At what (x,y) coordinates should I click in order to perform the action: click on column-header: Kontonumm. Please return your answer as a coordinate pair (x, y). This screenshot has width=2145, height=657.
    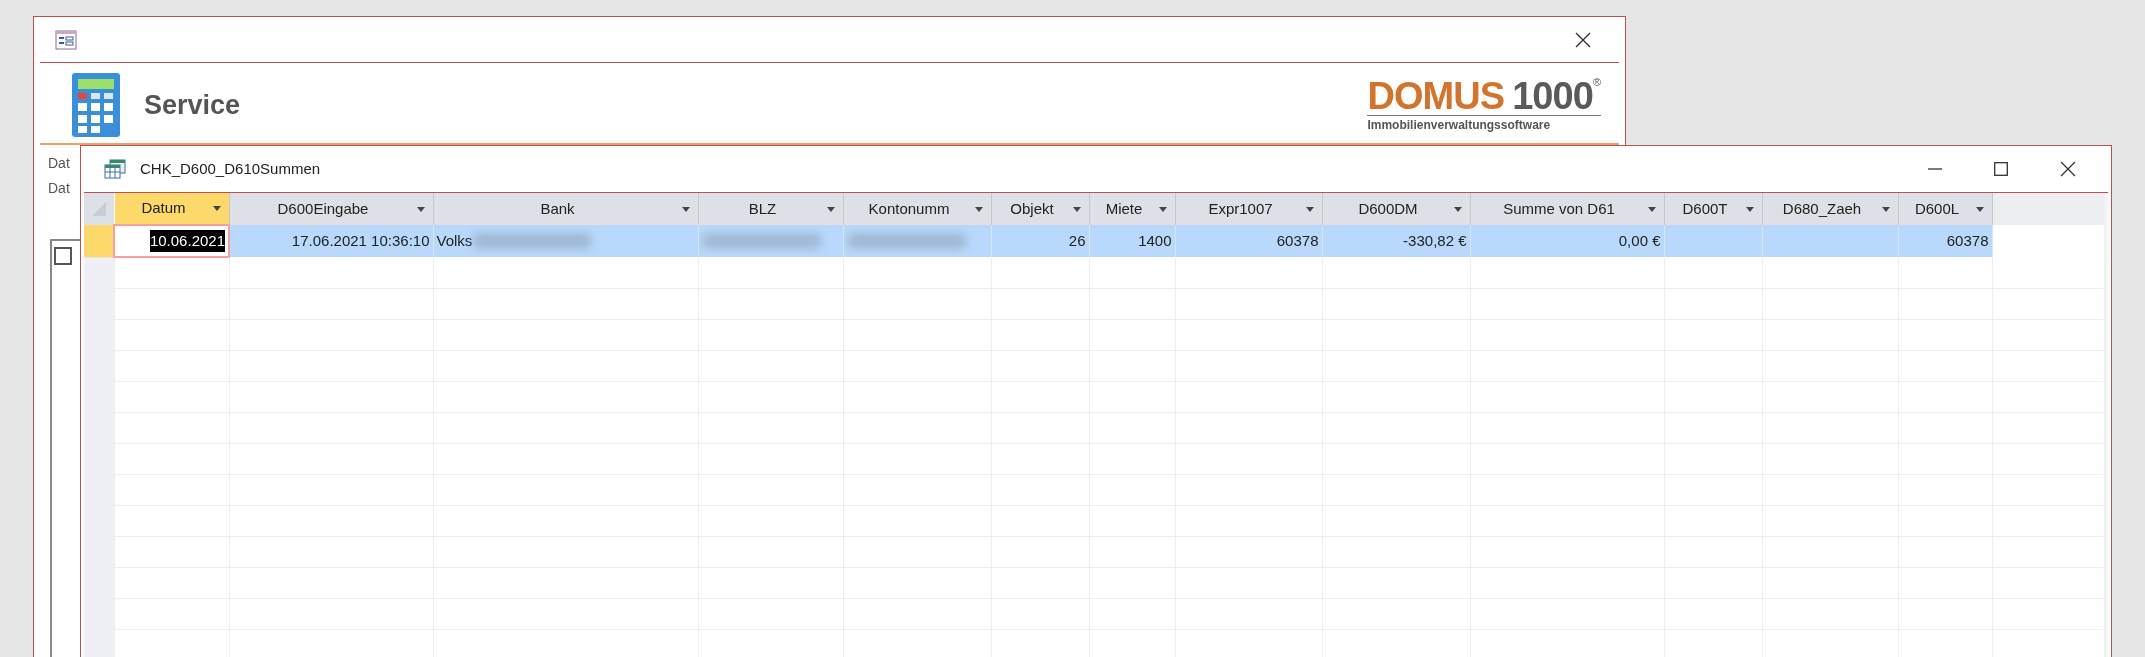
    Looking at the image, I should click on (917, 209).